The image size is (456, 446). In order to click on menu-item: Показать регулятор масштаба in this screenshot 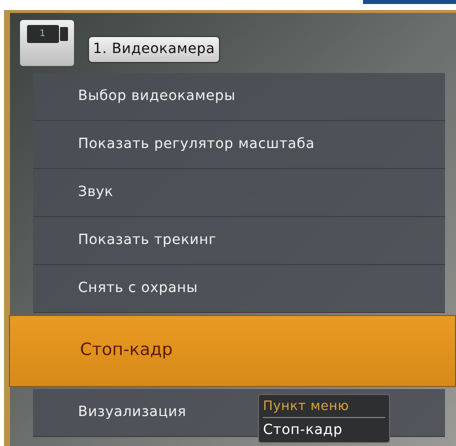, I will do `click(239, 145)`.